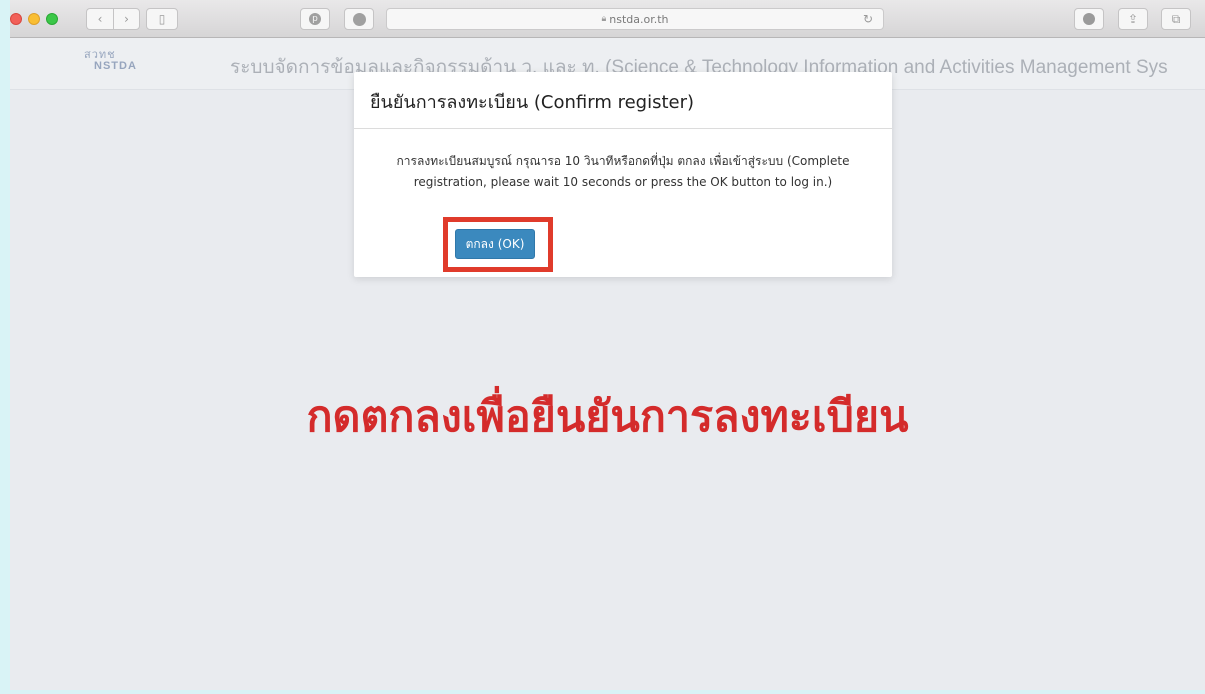 This screenshot has width=1205, height=694. What do you see at coordinates (868, 19) in the screenshot?
I see `reload-icon: ↻` at bounding box center [868, 19].